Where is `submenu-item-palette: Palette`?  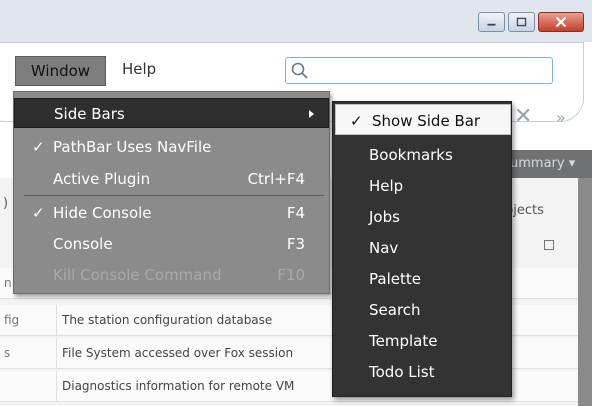 submenu-item-palette: Palette is located at coordinates (422, 278).